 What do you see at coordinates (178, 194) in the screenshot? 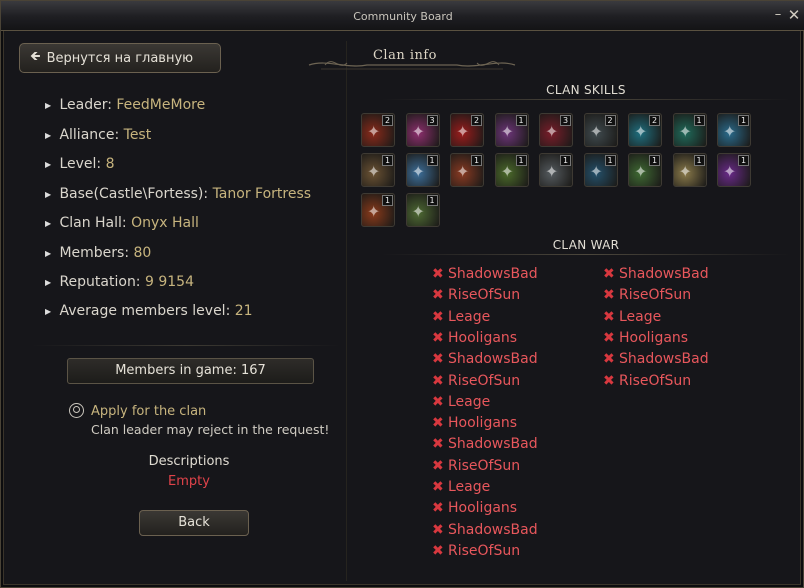
I see `info-base: ▶ Base(Castle\Fortess): Tanor Fortress` at bounding box center [178, 194].